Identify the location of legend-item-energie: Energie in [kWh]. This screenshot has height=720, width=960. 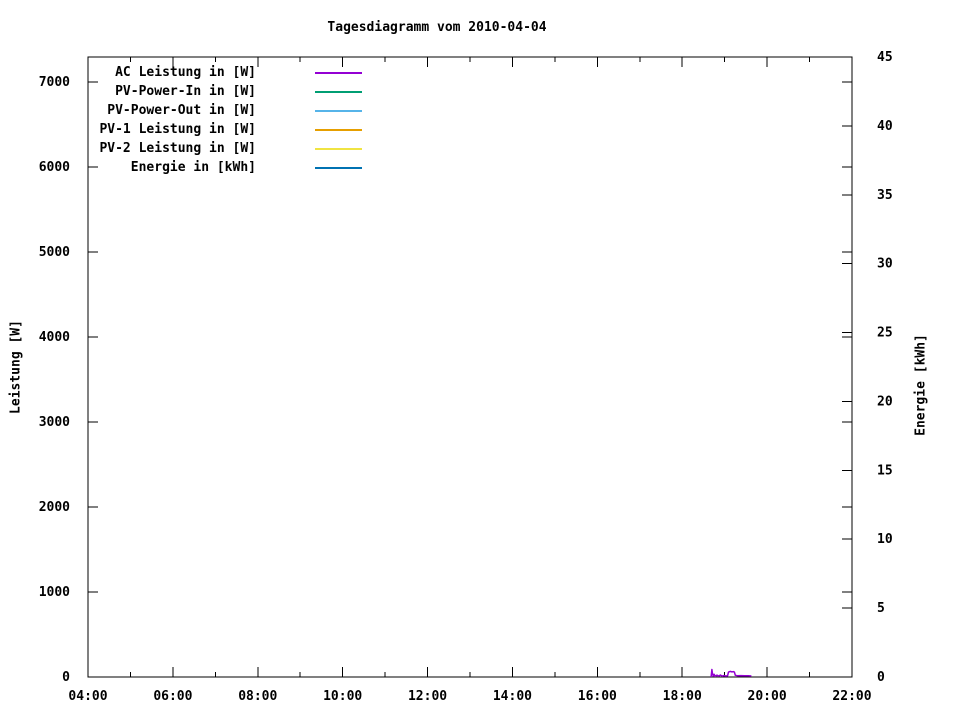
(224, 167).